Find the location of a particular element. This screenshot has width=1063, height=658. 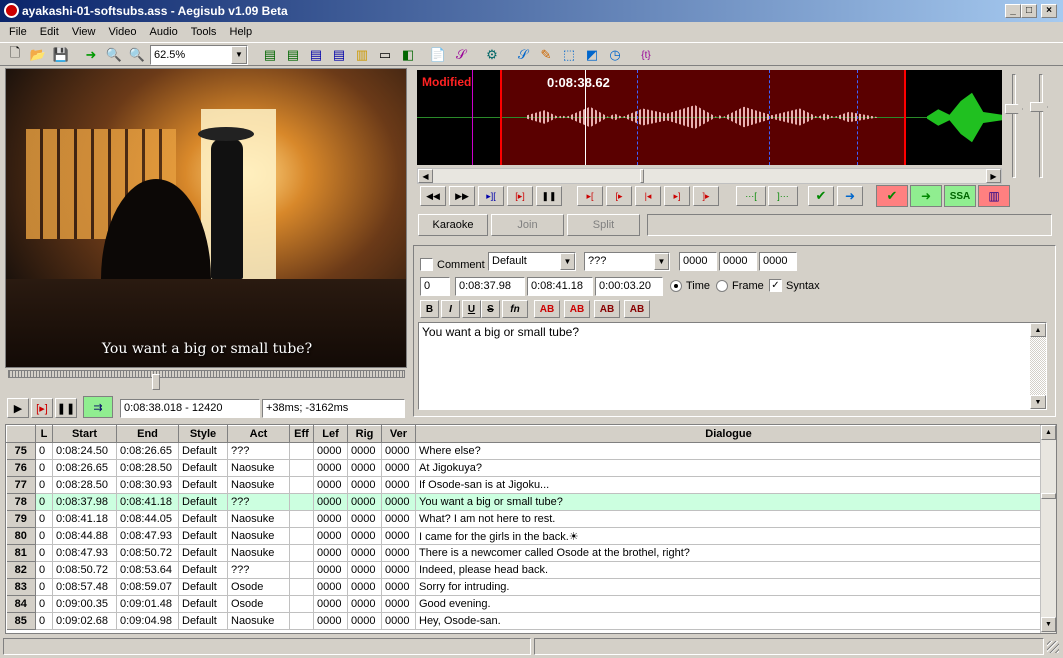

outline-color-button: AB is located at coordinates (607, 309).